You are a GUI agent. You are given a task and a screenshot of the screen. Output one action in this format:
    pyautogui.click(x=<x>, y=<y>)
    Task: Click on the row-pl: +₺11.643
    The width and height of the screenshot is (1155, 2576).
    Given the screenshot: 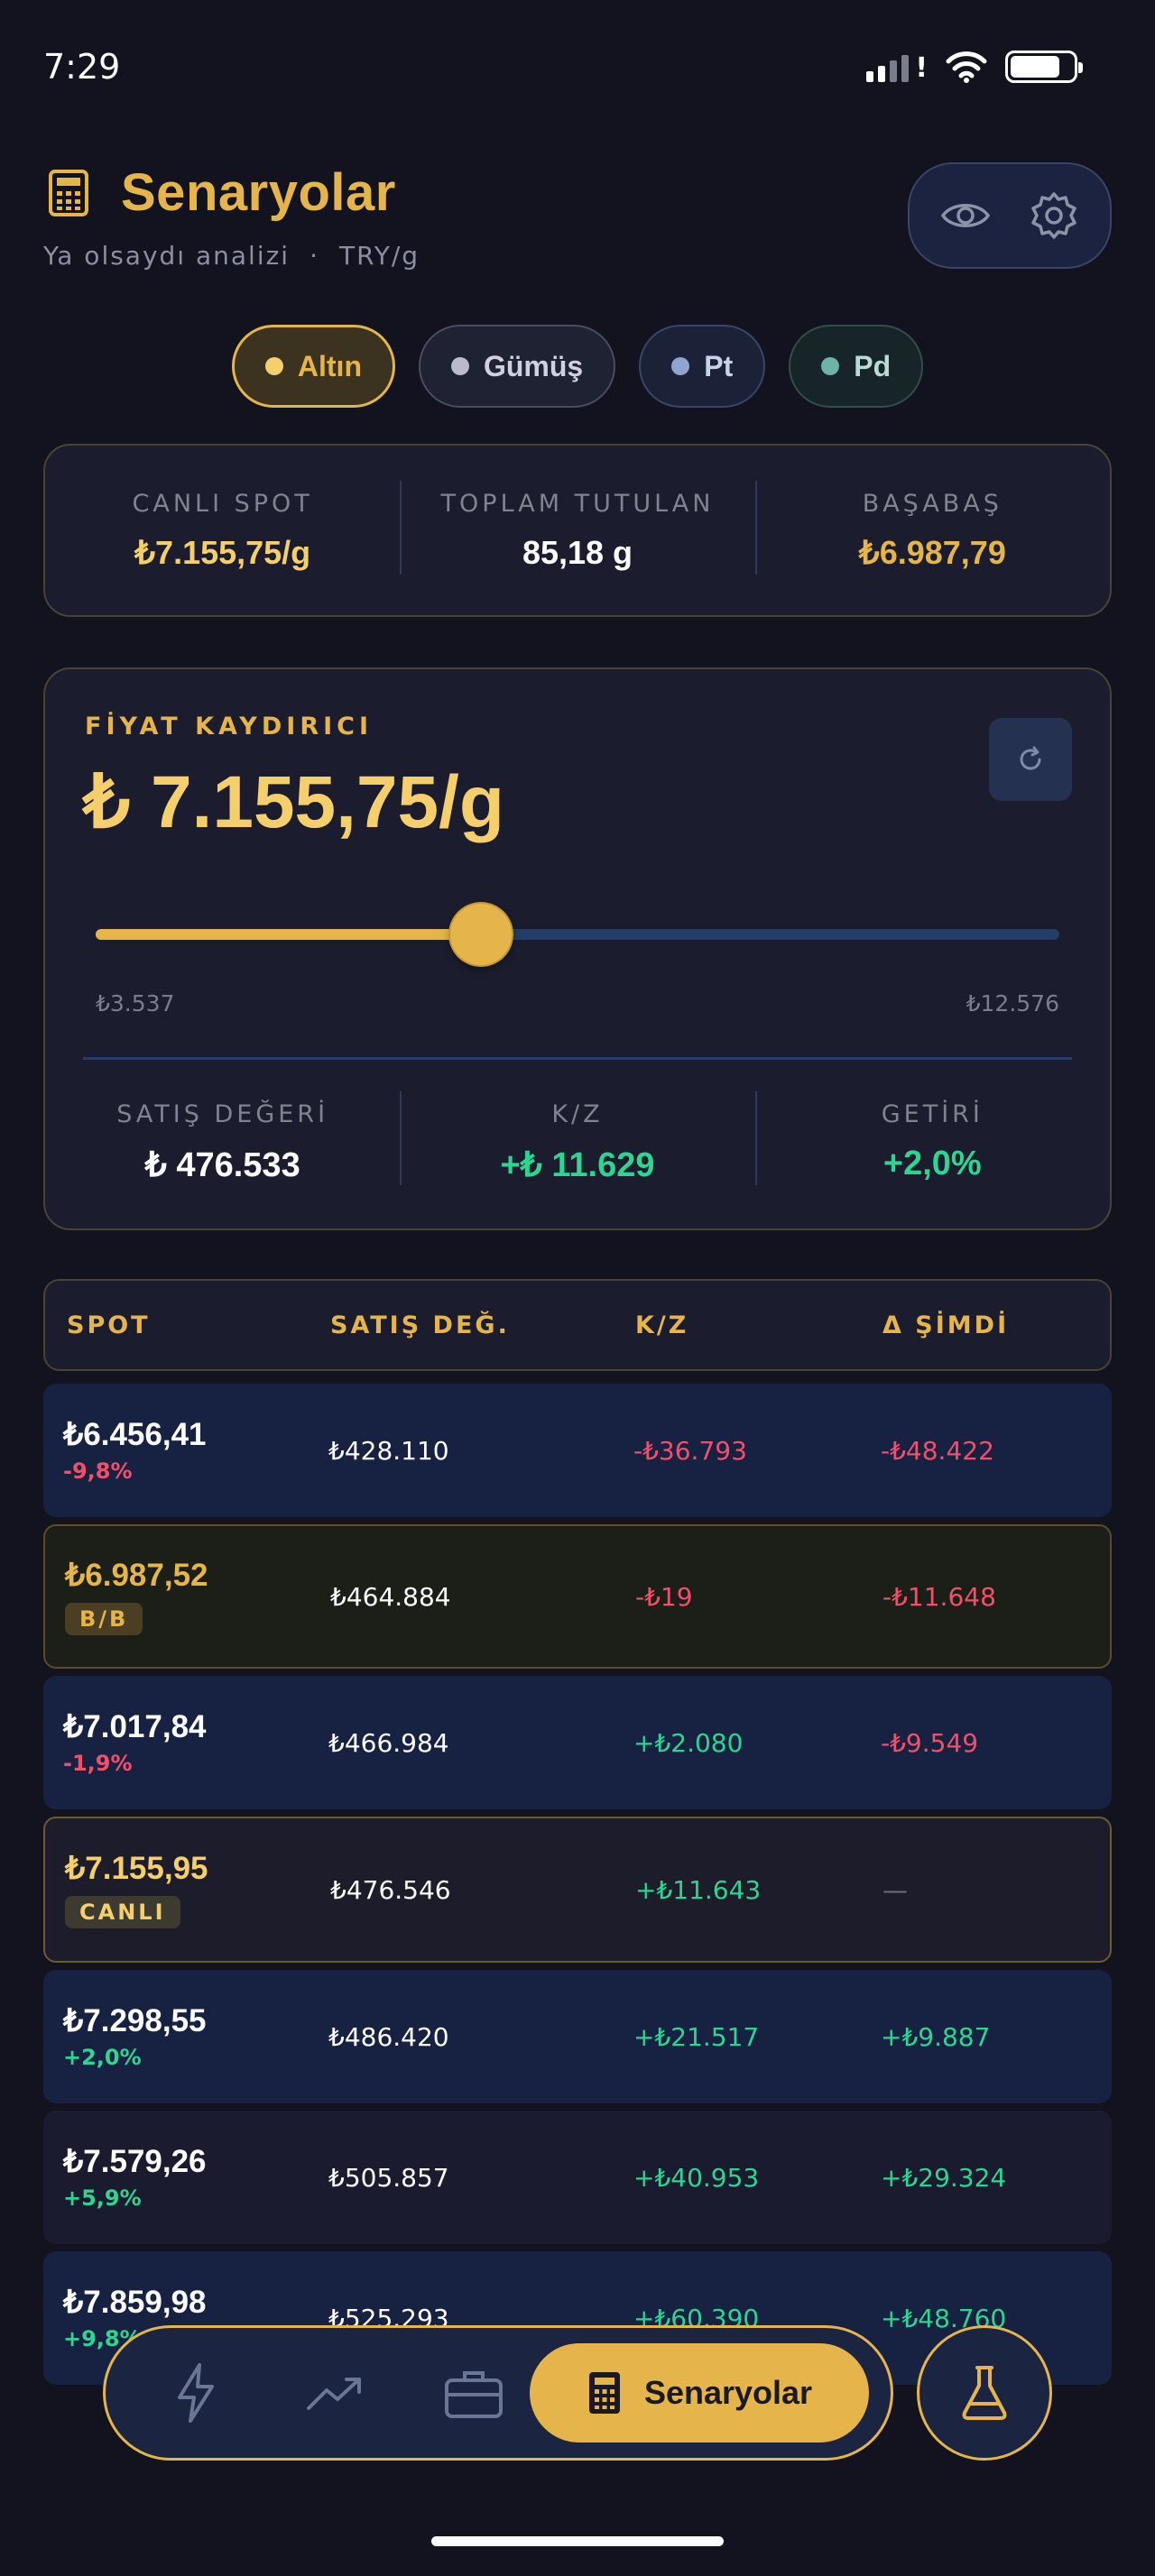 What is the action you would take?
    pyautogui.click(x=698, y=1890)
    